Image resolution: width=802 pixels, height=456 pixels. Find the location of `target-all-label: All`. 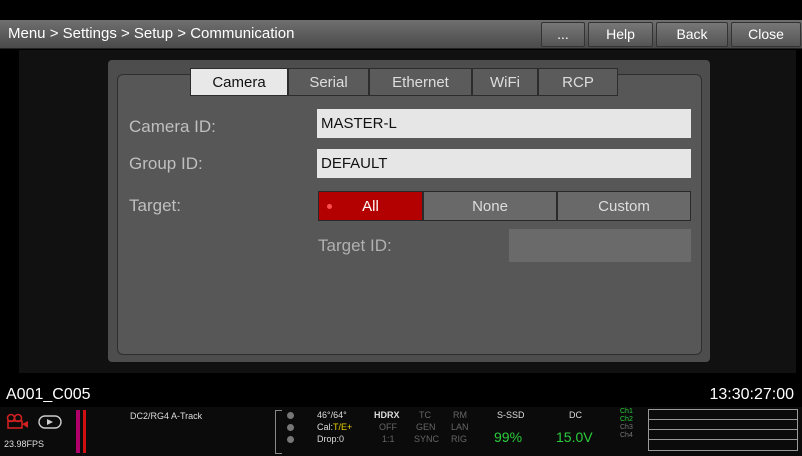

target-all-label: All is located at coordinates (370, 206).